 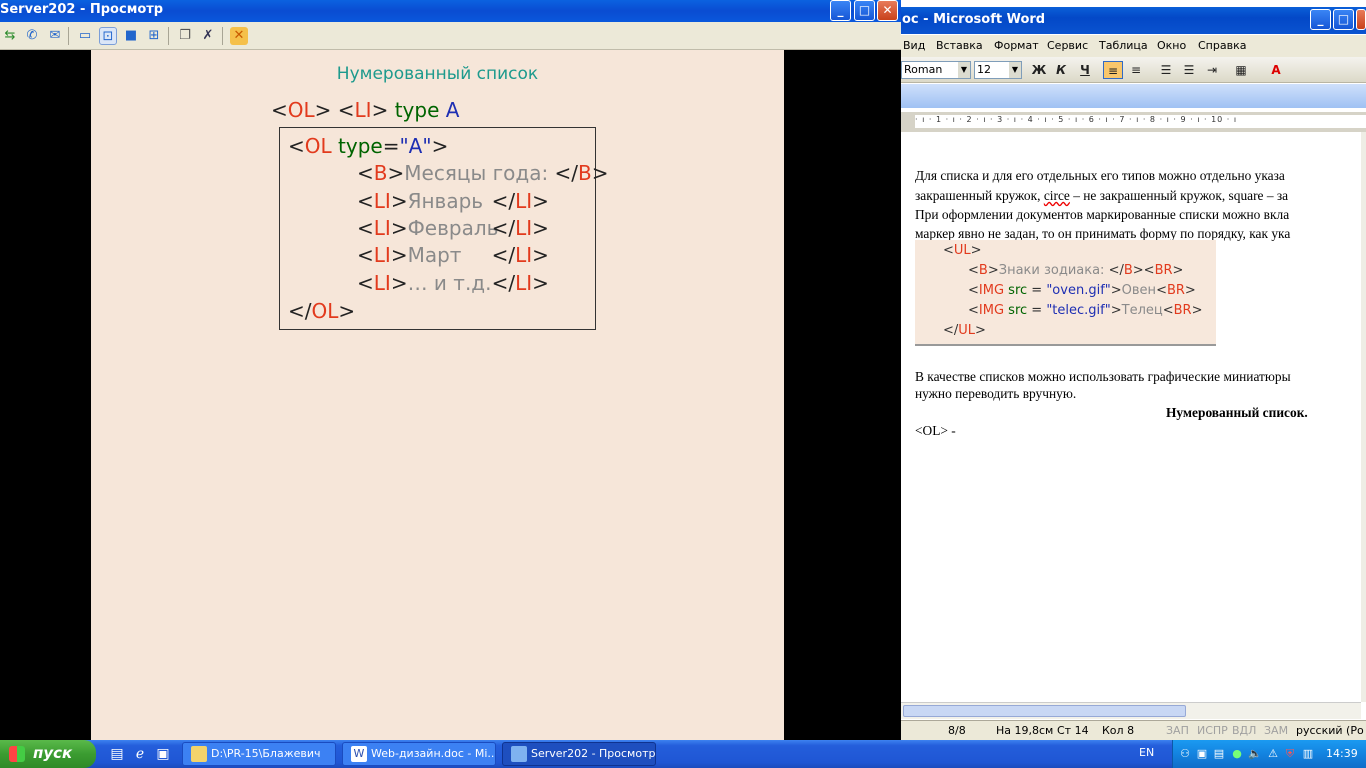 What do you see at coordinates (1237, 754) in the screenshot?
I see `status-green-icon: ●` at bounding box center [1237, 754].